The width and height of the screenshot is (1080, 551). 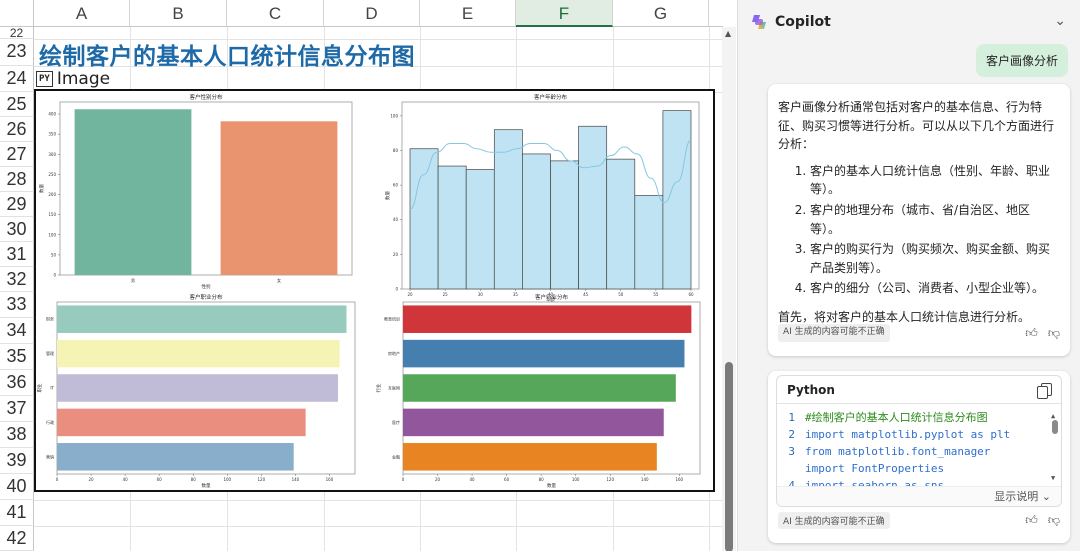 I want to click on row-header-31: 31, so click(x=17, y=254).